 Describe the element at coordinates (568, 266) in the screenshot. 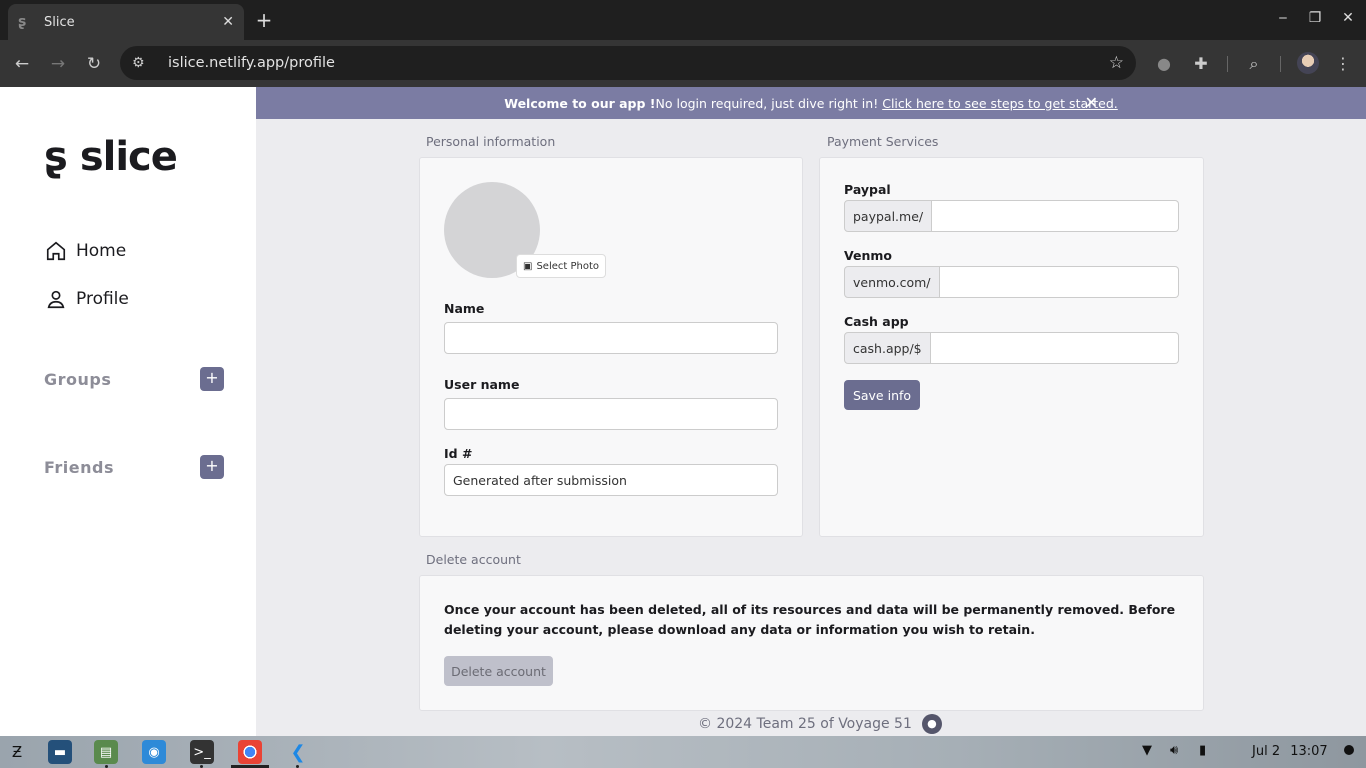

I see `select-photo-label: Select Photo` at that location.